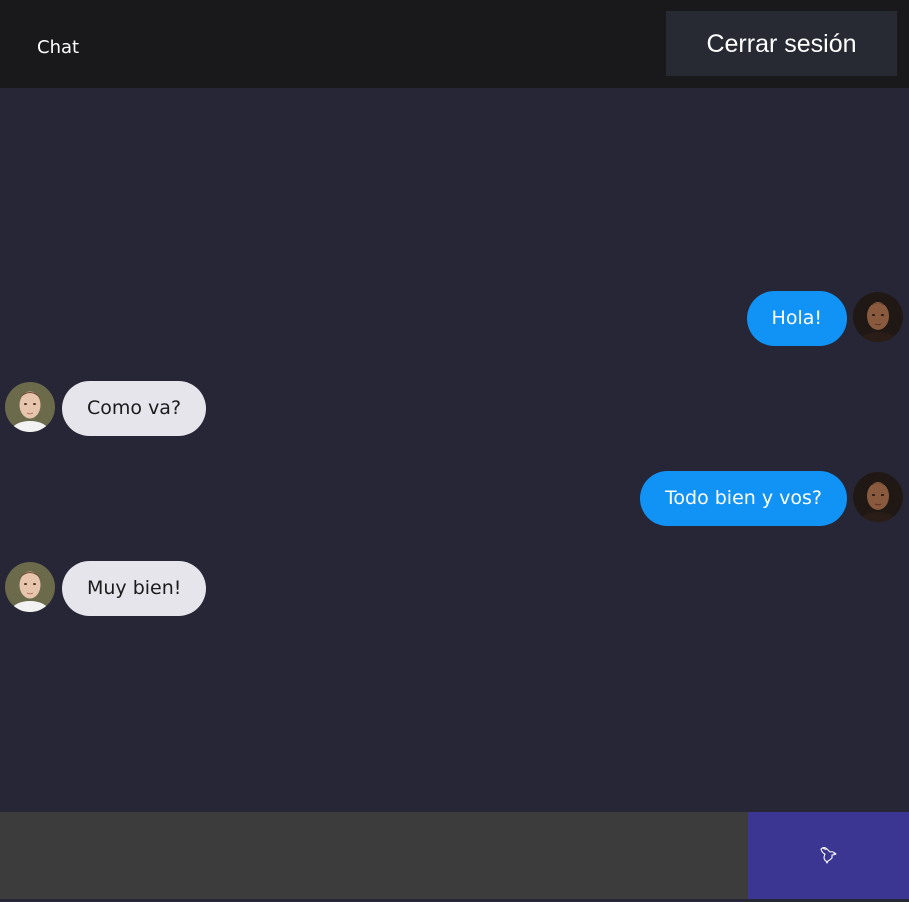 The image size is (909, 902). What do you see at coordinates (454, 318) in the screenshot?
I see `message-row: Hola!` at bounding box center [454, 318].